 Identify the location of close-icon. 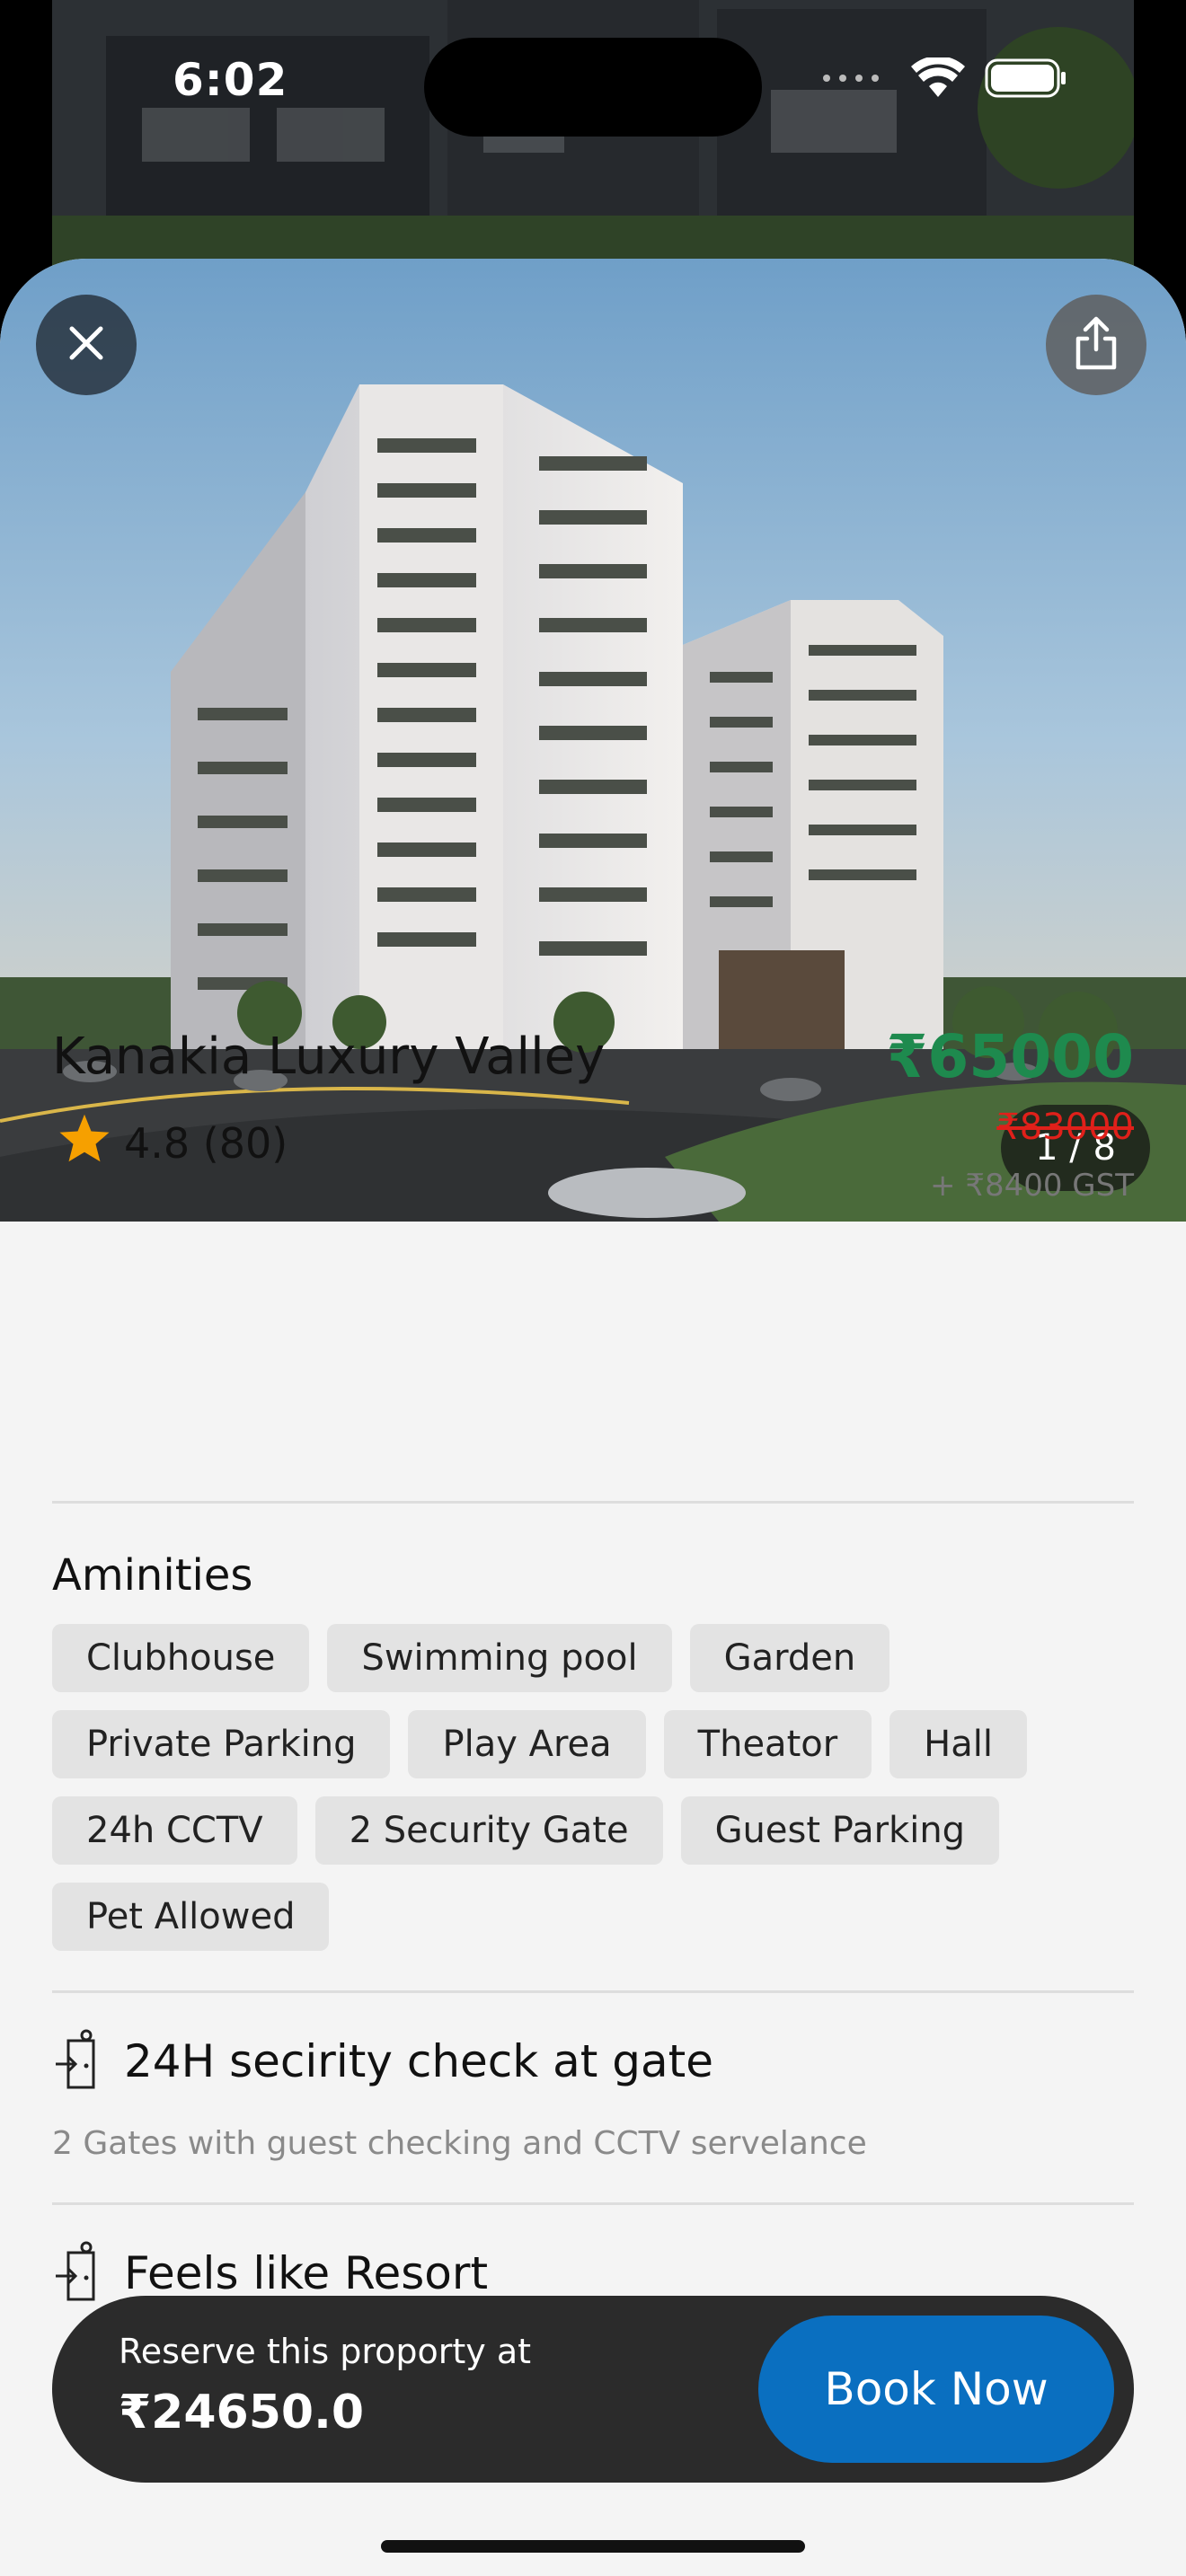
(86, 344).